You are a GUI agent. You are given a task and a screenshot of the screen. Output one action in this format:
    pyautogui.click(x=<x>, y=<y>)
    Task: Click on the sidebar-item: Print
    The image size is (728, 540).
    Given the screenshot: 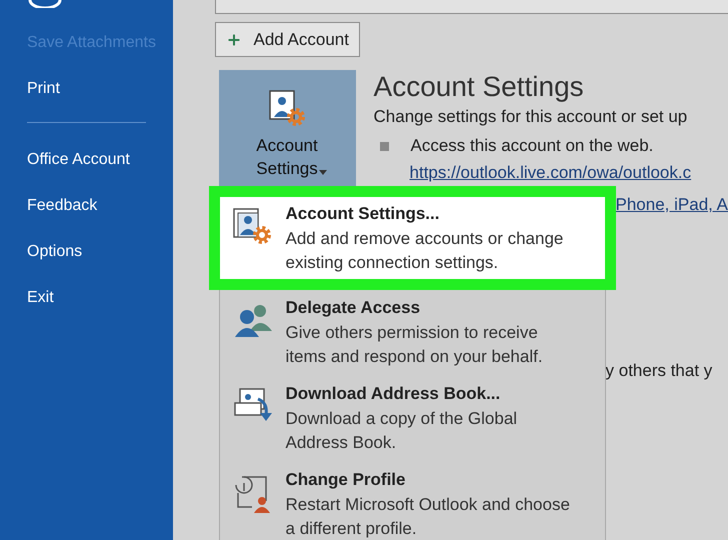 What is the action you would take?
    pyautogui.click(x=78, y=89)
    